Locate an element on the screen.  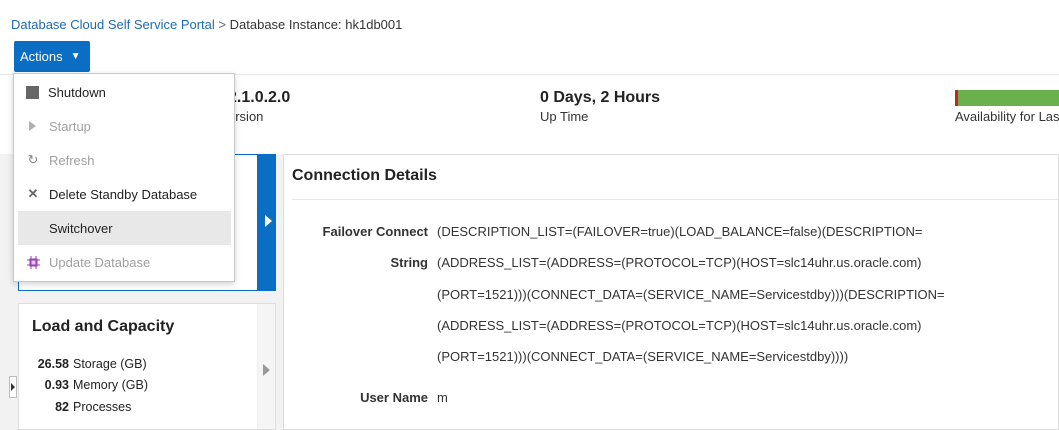
menu-item-label: Update Database is located at coordinates (100, 262).